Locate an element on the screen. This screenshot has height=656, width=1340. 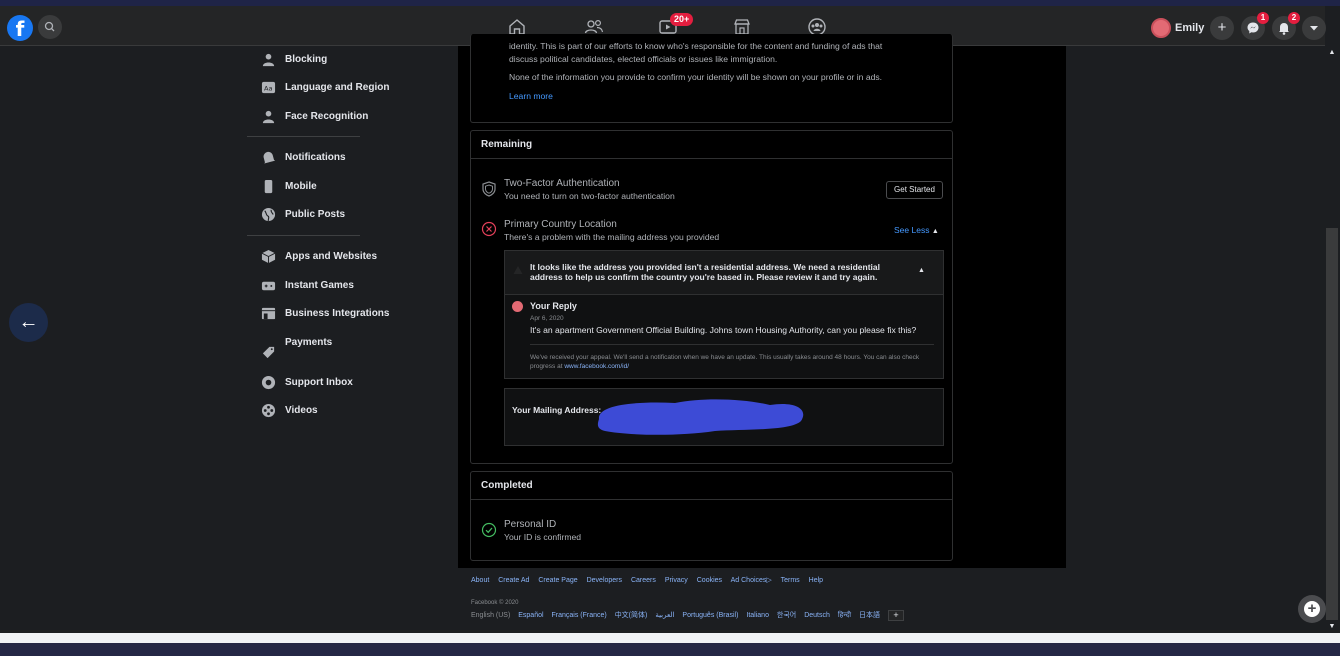
see-less-toggle: See Less ▲ is located at coordinates (916, 230).